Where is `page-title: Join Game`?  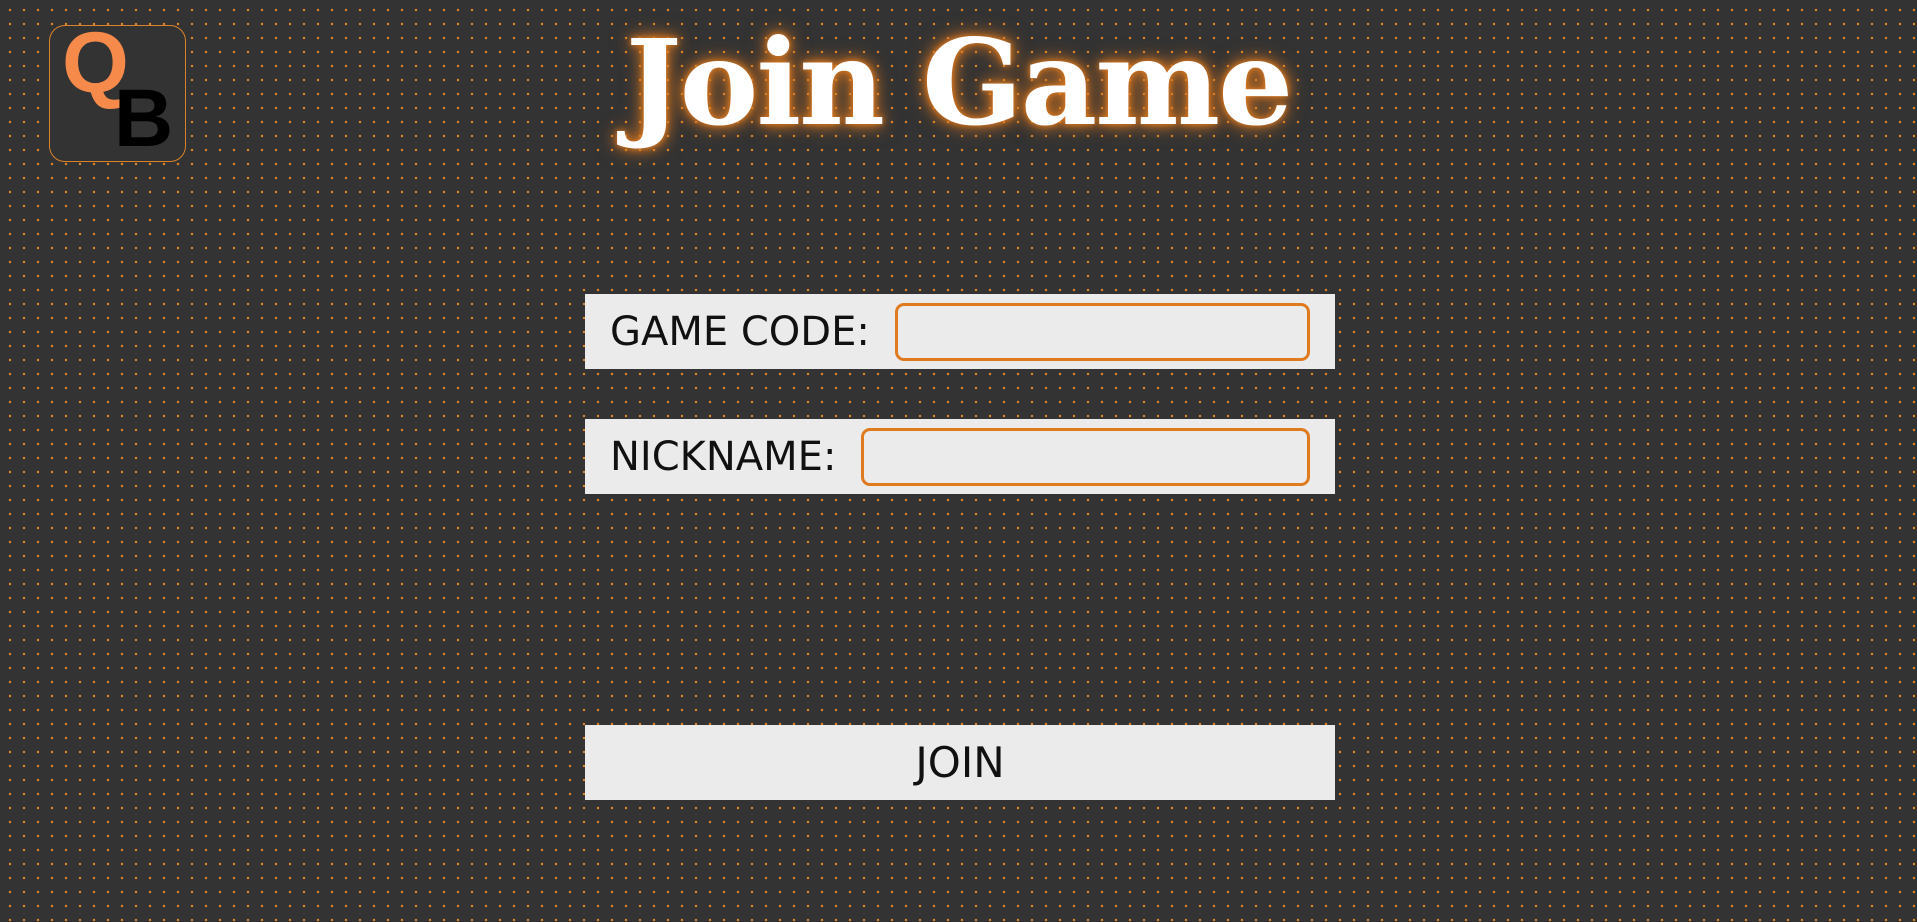 page-title: Join Game is located at coordinates (959, 82).